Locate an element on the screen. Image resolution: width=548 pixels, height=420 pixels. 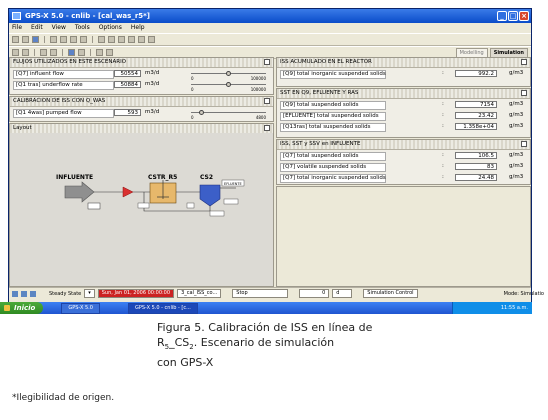
iss-reactor-value: 992.2 is located at coordinates (476, 73).